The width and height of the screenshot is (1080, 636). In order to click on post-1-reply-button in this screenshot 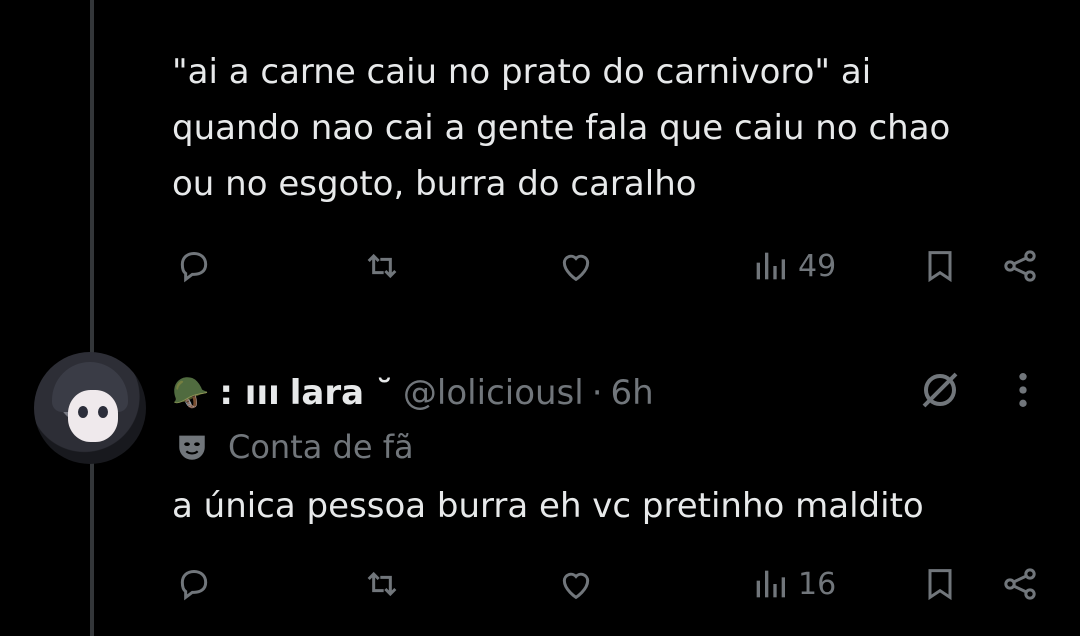, I will do `click(194, 266)`.